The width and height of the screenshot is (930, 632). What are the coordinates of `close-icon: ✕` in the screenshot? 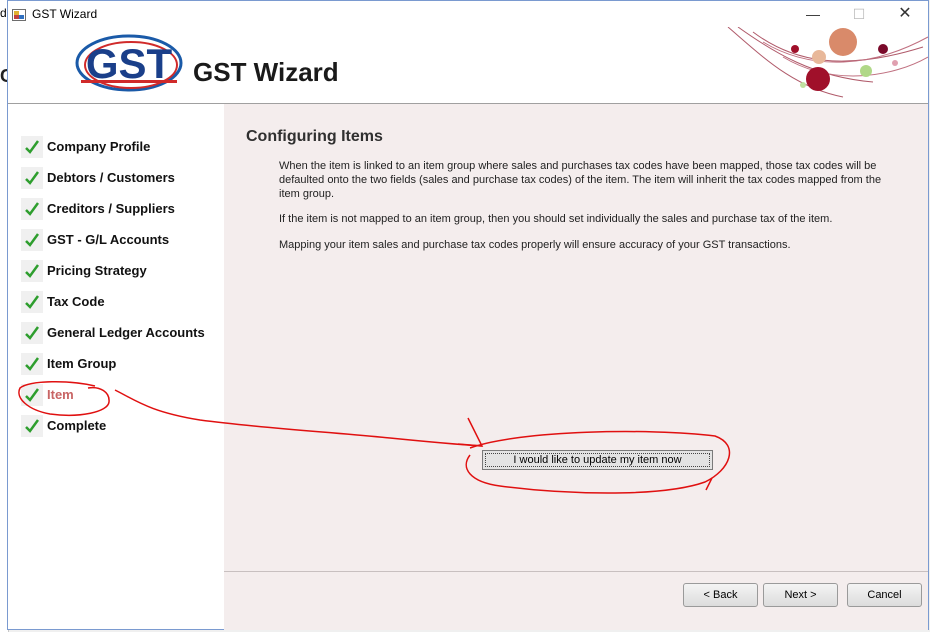 It's located at (905, 13).